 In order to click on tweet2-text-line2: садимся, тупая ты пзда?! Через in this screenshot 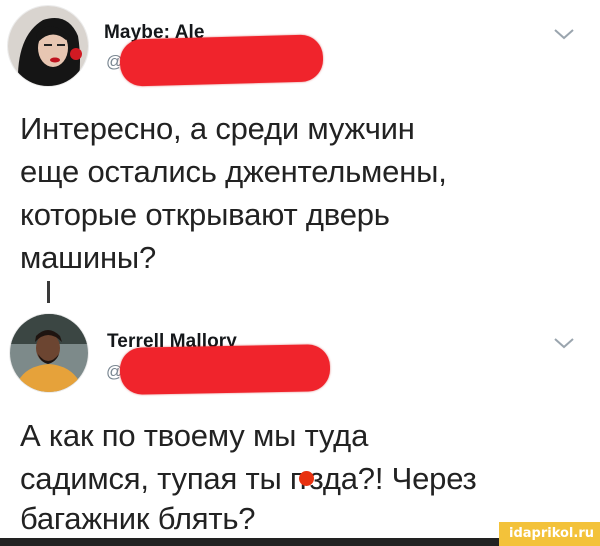, I will do `click(248, 479)`.